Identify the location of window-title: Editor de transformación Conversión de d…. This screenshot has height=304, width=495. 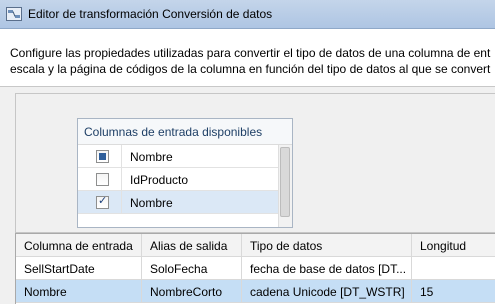
(150, 14).